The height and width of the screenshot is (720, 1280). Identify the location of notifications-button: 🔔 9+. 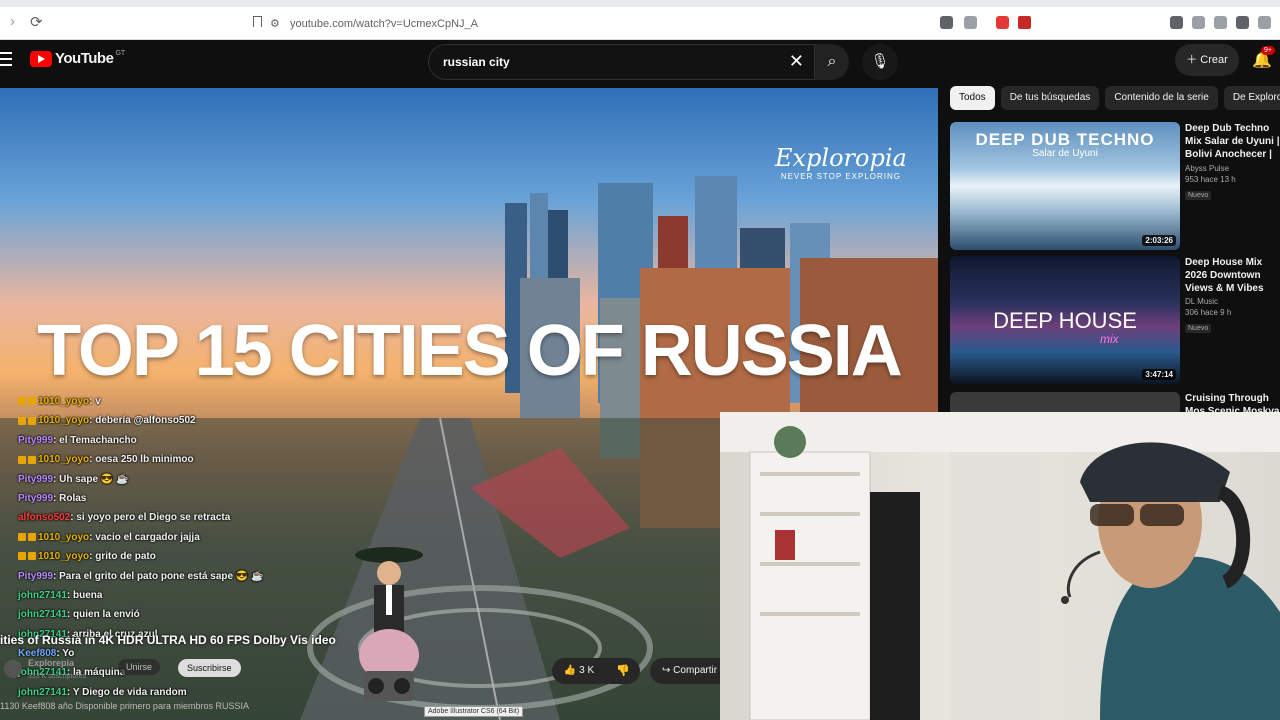
(1263, 58).